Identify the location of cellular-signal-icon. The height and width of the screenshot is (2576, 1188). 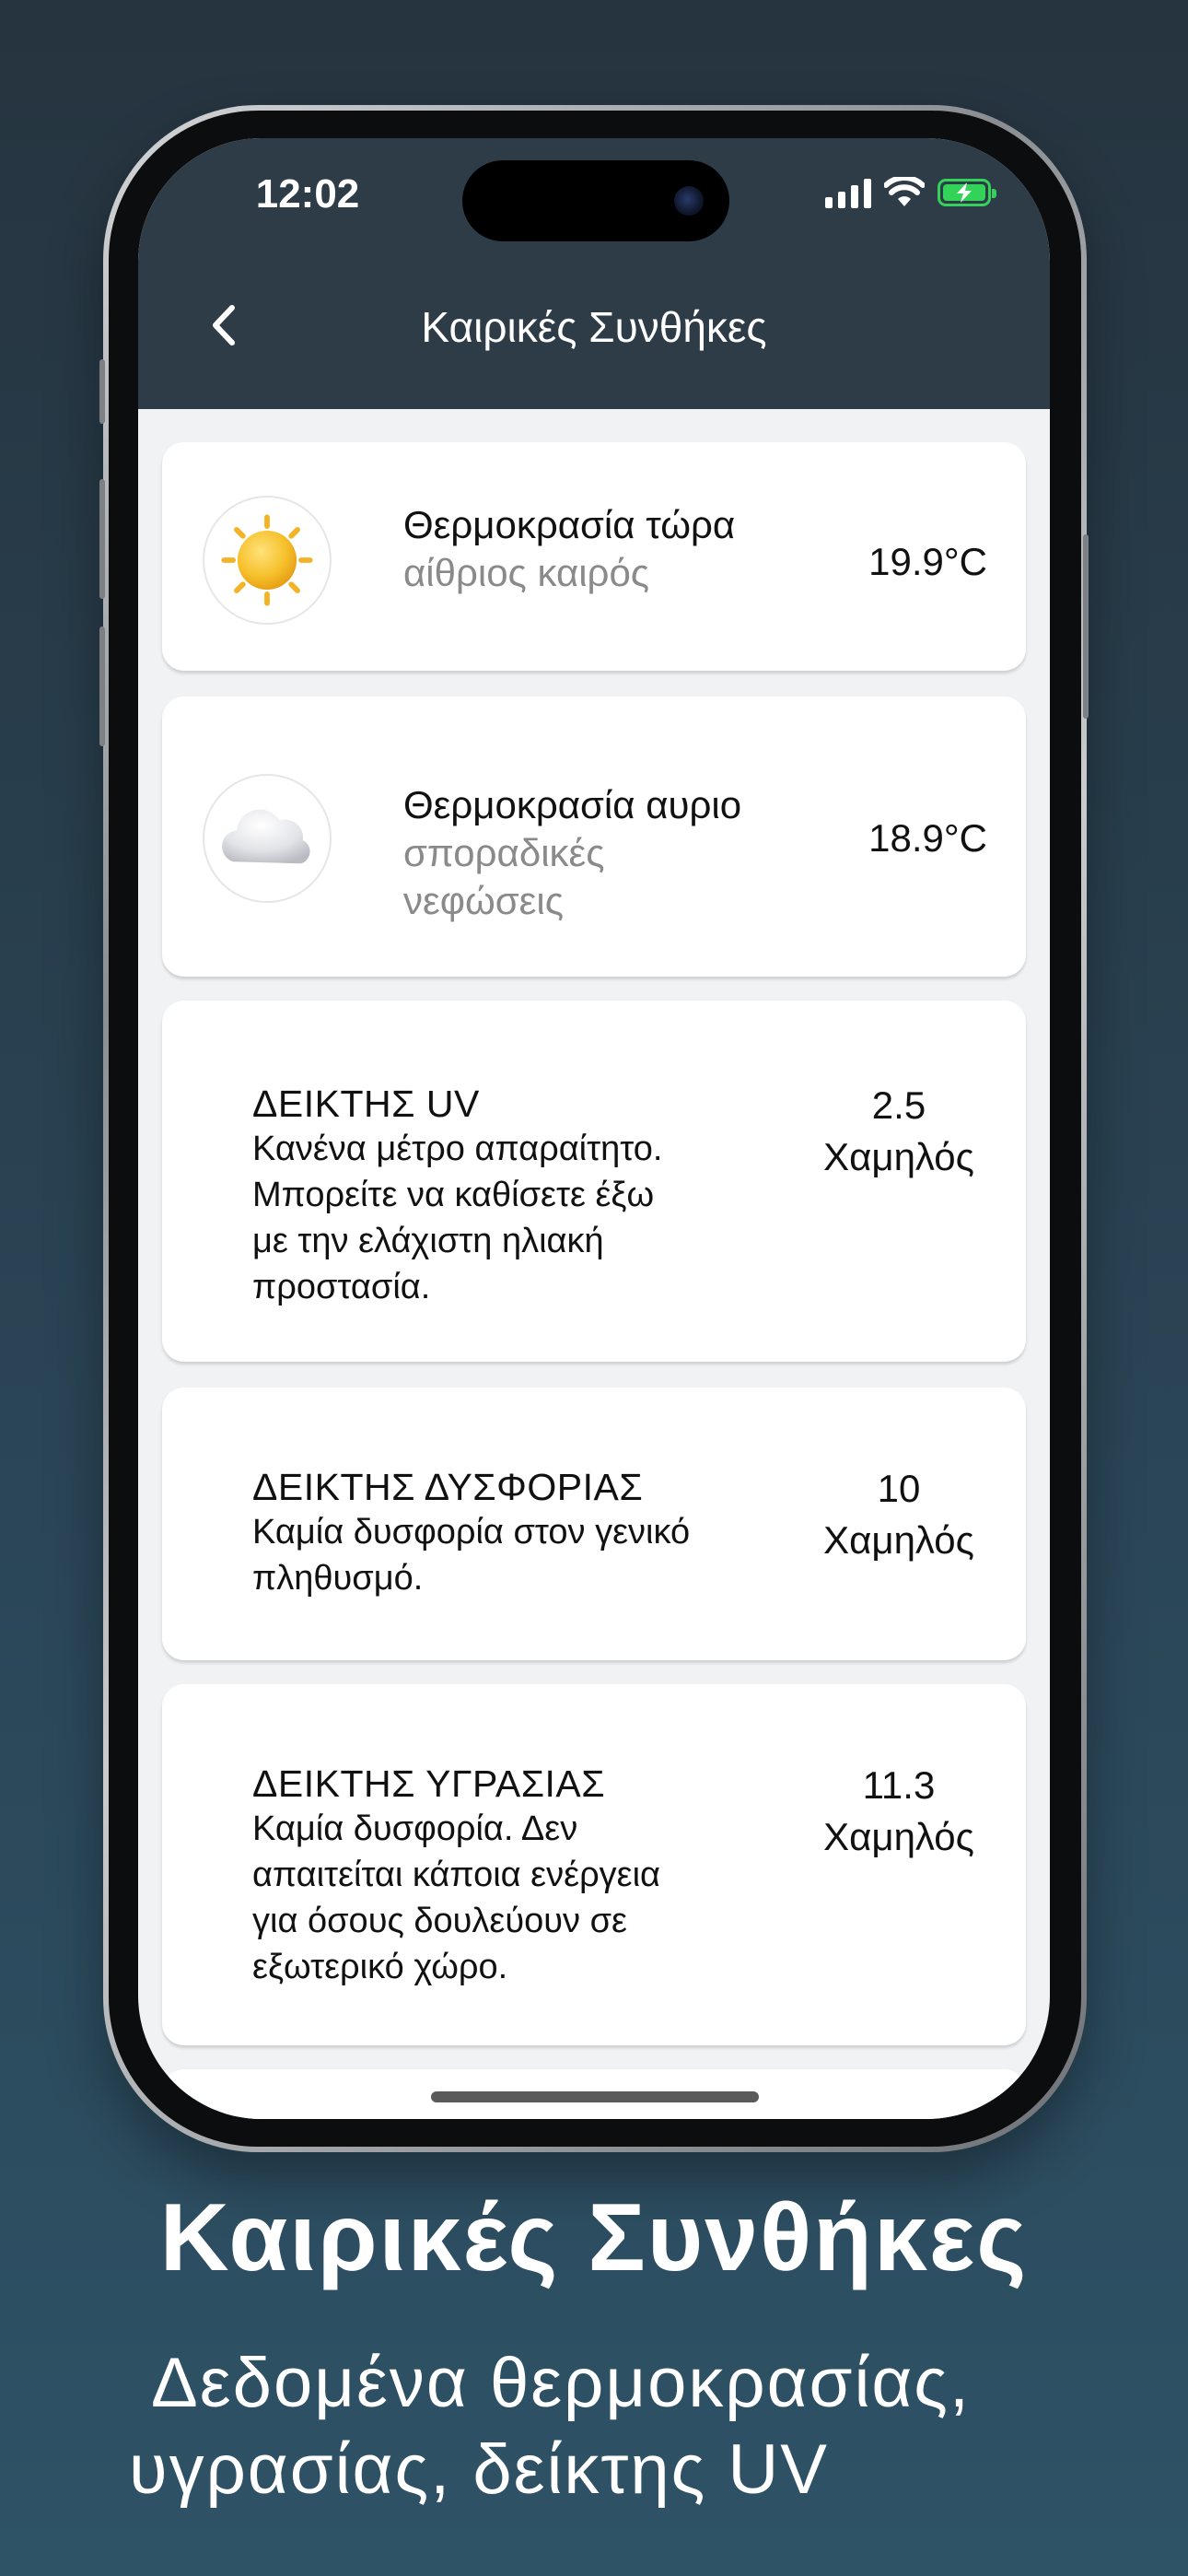
(848, 192).